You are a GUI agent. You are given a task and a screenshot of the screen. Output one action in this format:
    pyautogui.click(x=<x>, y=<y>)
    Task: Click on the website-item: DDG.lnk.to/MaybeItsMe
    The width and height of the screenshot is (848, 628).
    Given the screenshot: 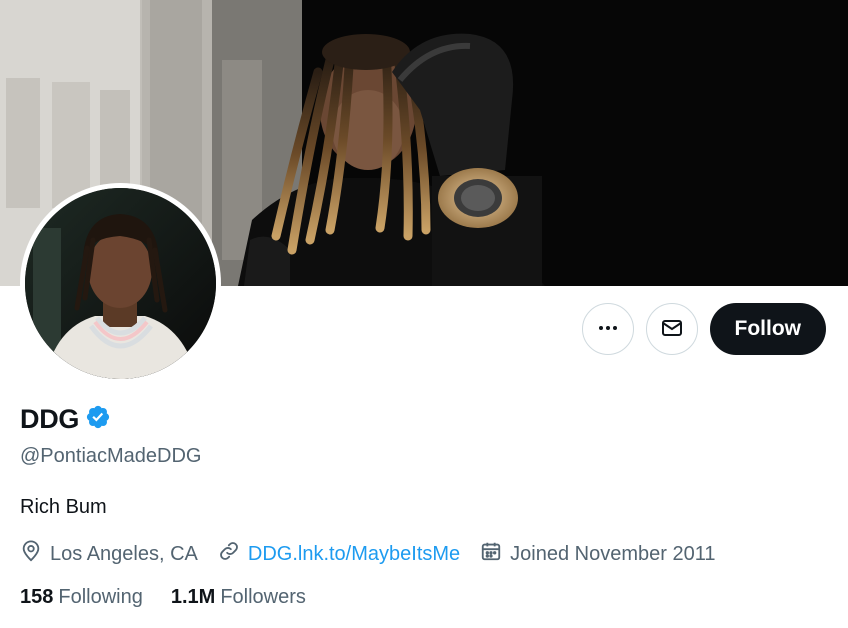 What is the action you would take?
    pyautogui.click(x=339, y=554)
    